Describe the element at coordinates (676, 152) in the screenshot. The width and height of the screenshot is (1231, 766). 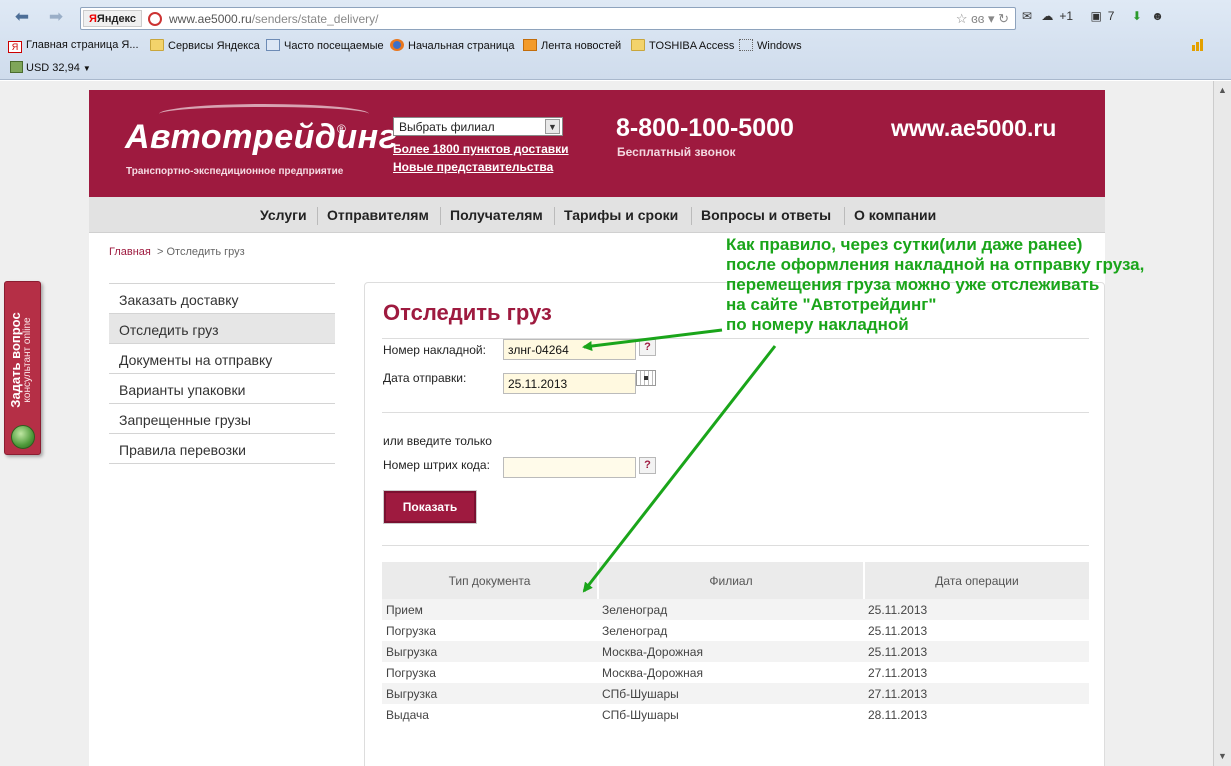
I see `phone-subtitle: Бесплатный звонок` at that location.